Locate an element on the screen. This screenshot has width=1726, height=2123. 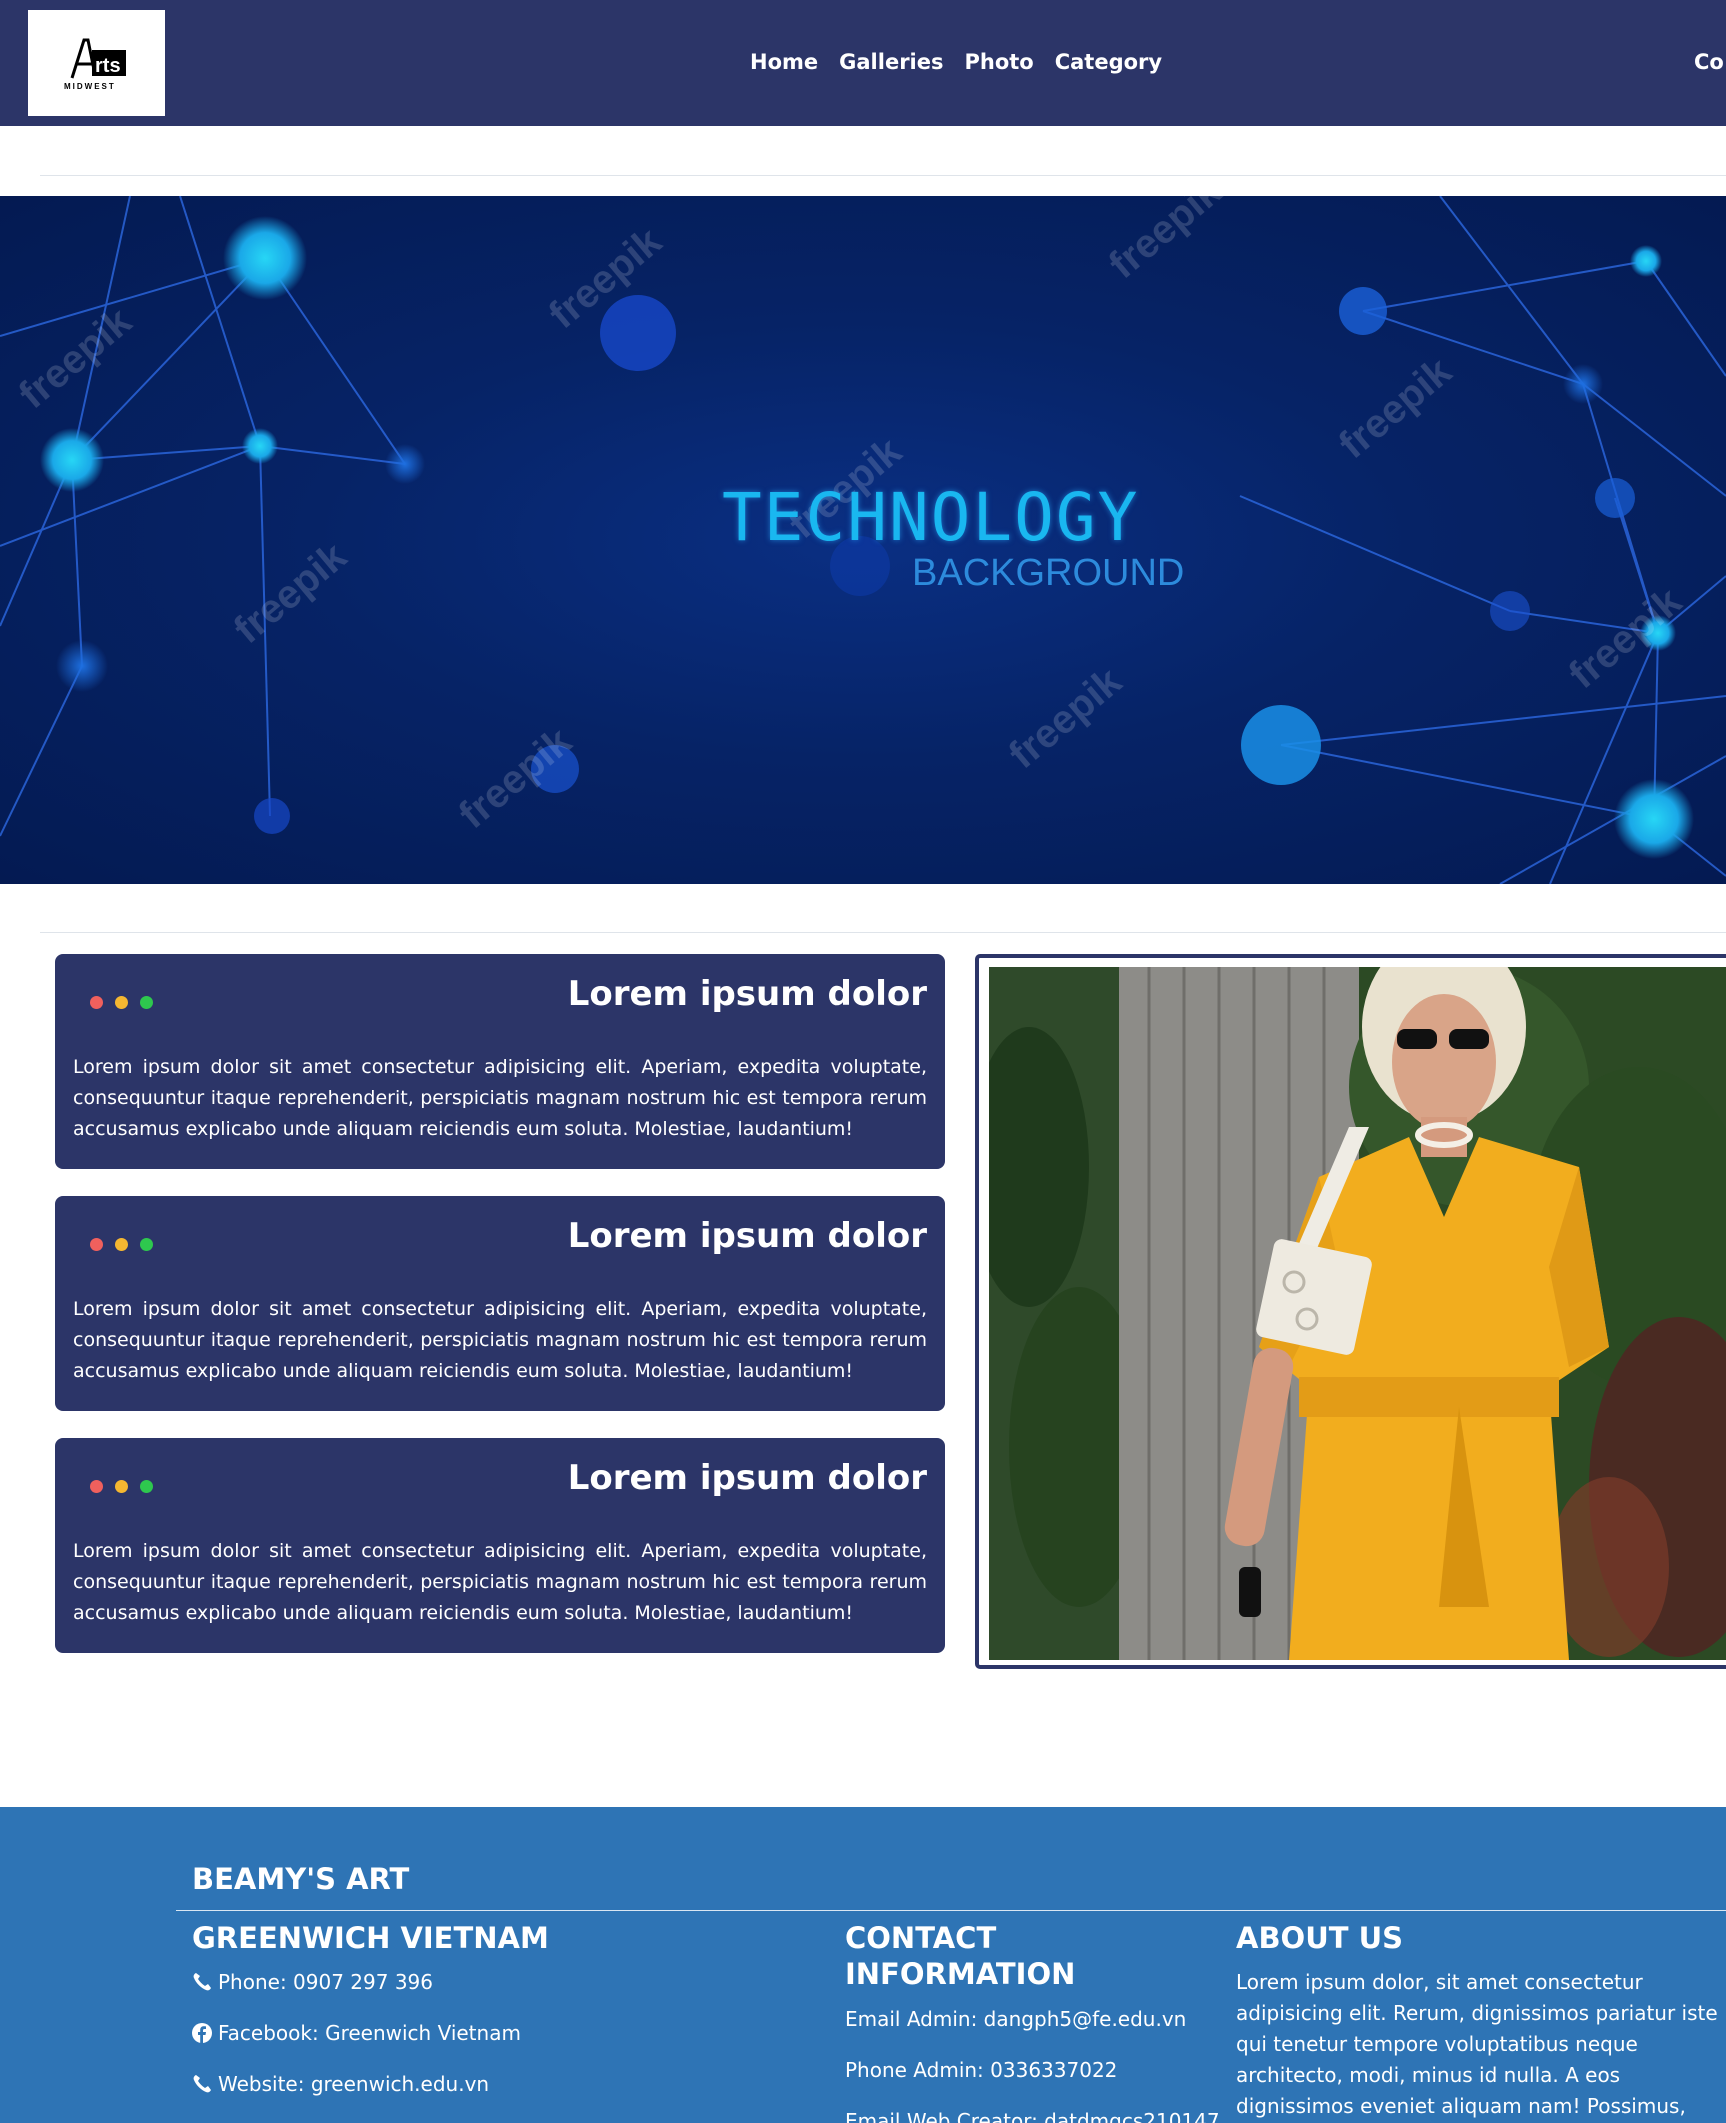
footer-admin-phone: Phone Admin: 0336337022 is located at coordinates (981, 2070).